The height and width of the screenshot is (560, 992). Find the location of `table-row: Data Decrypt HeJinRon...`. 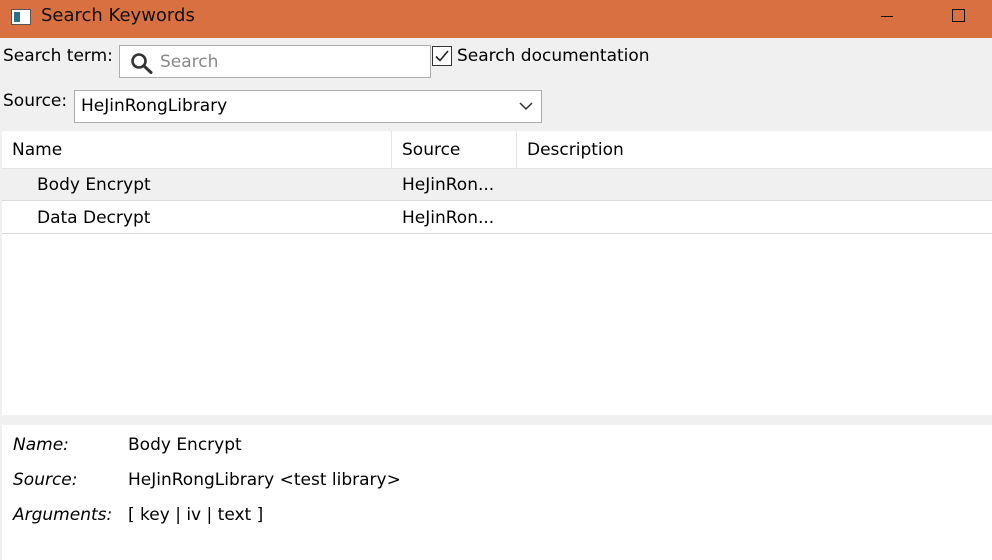

table-row: Data Decrypt HeJinRon... is located at coordinates (497, 218).